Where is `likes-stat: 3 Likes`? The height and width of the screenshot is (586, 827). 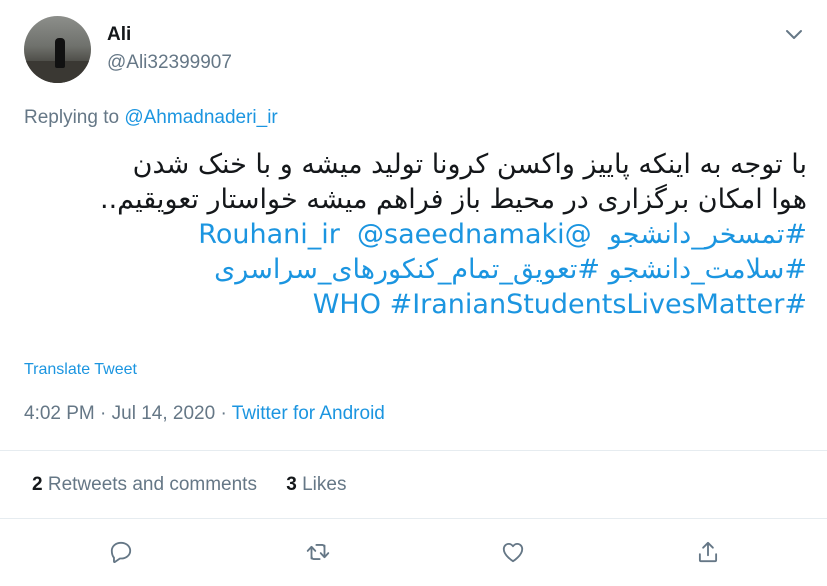 likes-stat: 3 Likes is located at coordinates (316, 484).